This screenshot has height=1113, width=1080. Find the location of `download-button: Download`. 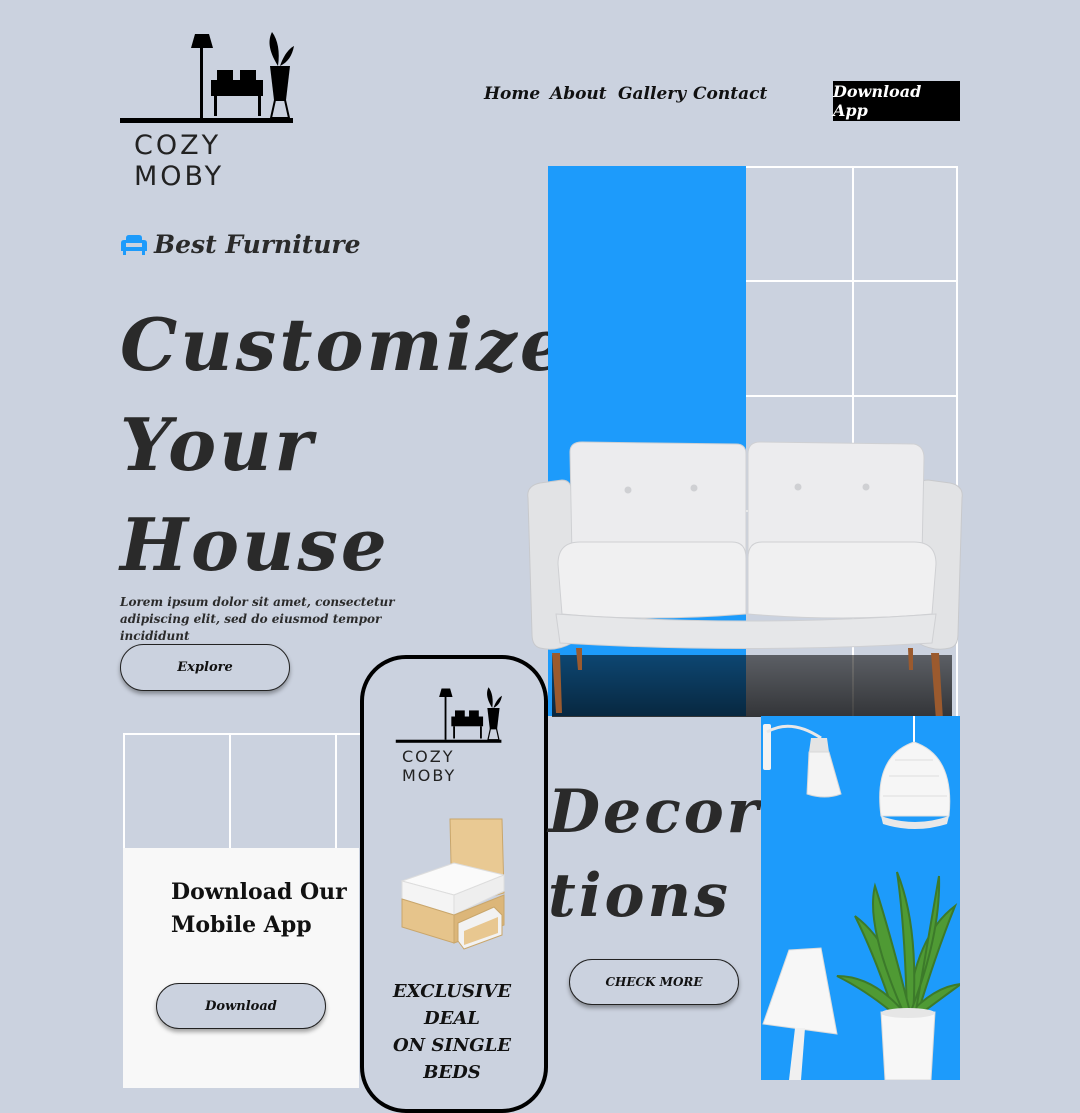

download-button: Download is located at coordinates (241, 1006).